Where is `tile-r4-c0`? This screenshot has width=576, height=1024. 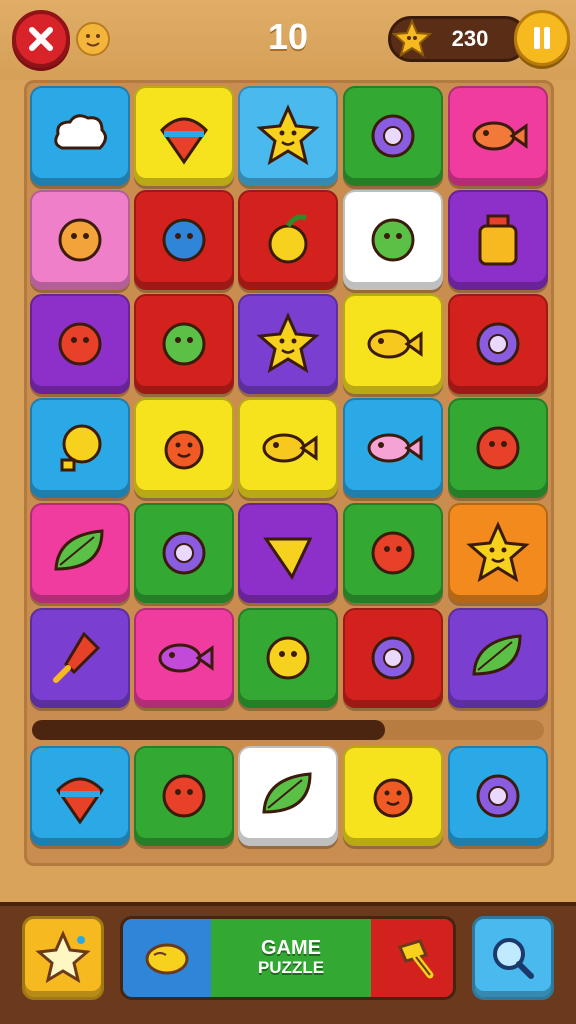
tile-r4-c0 is located at coordinates (80, 553).